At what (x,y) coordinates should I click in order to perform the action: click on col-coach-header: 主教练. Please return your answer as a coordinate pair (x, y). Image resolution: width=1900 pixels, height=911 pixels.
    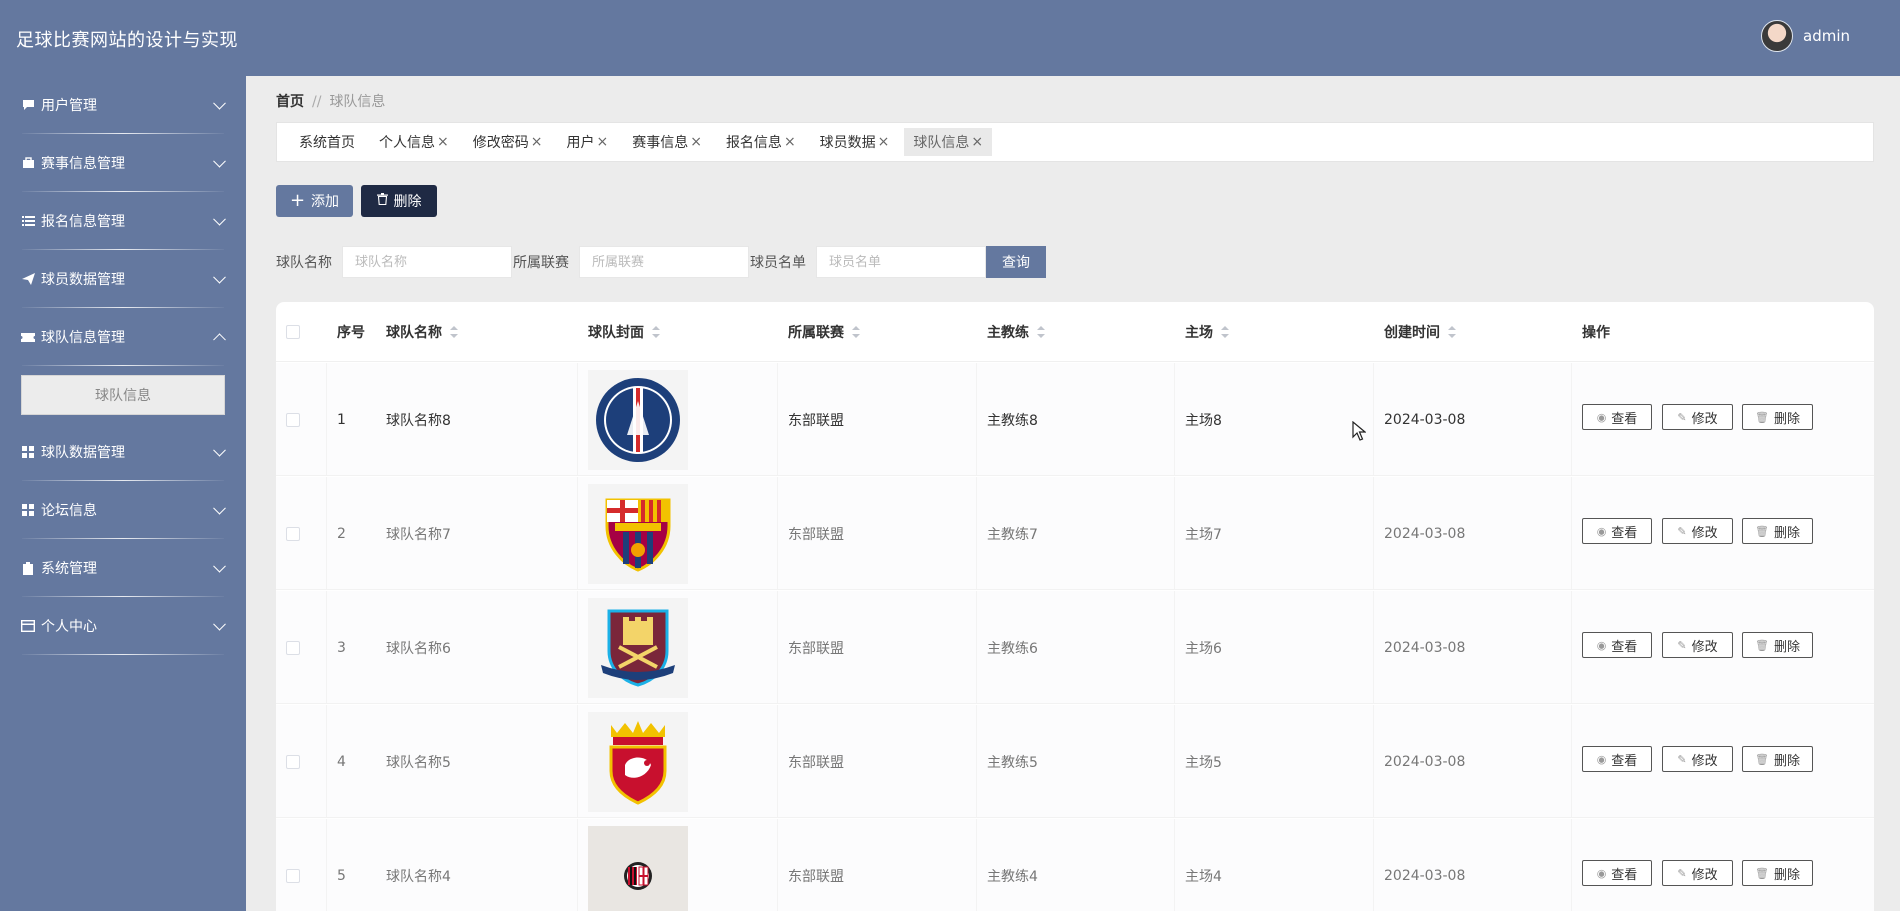
    Looking at the image, I should click on (1016, 332).